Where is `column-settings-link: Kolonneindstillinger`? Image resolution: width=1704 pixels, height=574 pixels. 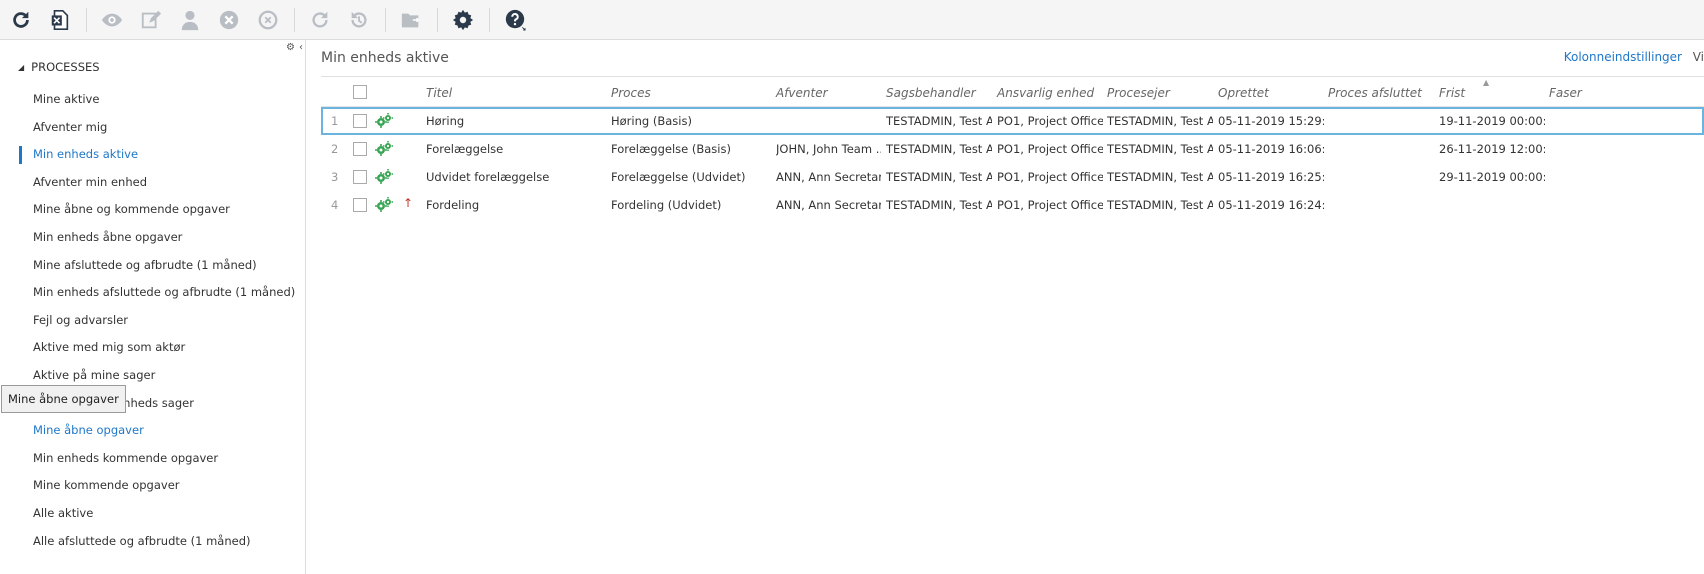
column-settings-link: Kolonneindstillinger is located at coordinates (1623, 57).